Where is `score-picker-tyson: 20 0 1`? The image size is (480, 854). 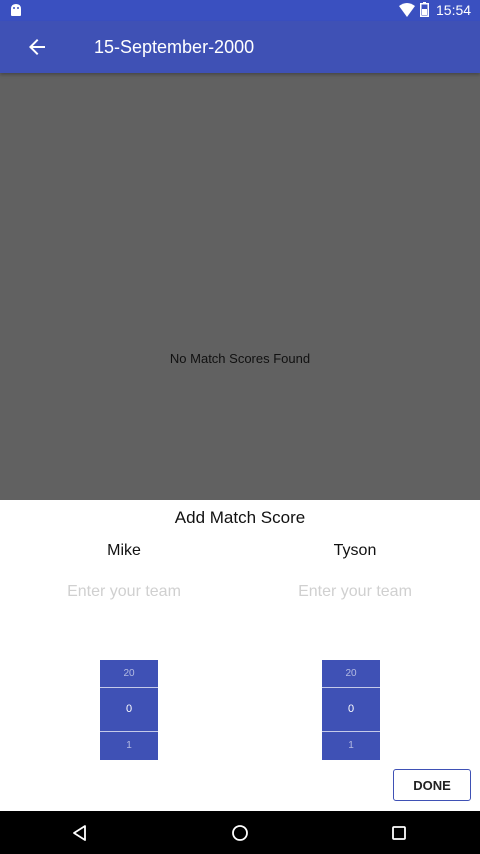
score-picker-tyson: 20 0 1 is located at coordinates (351, 710).